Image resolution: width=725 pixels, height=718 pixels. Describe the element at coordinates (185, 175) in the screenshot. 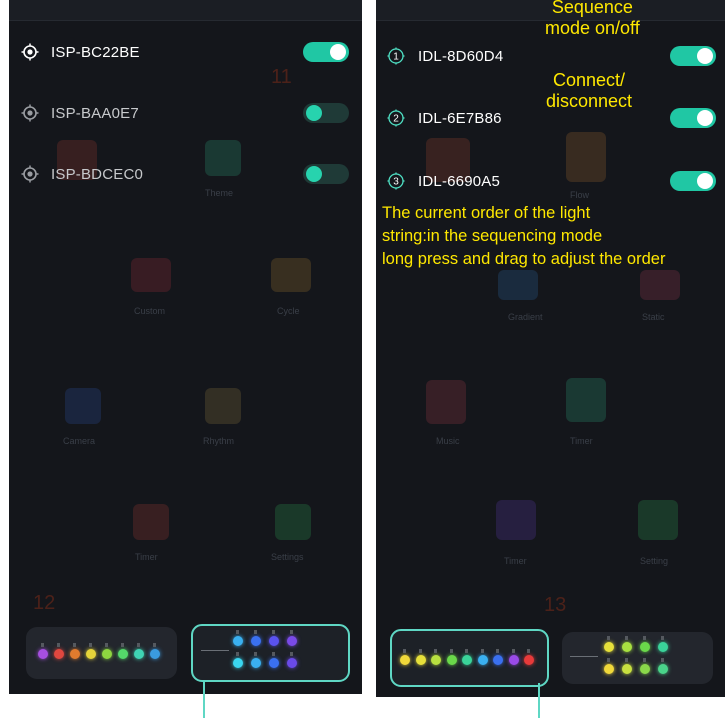

I see `device-row: ISP-BDCEC0` at that location.